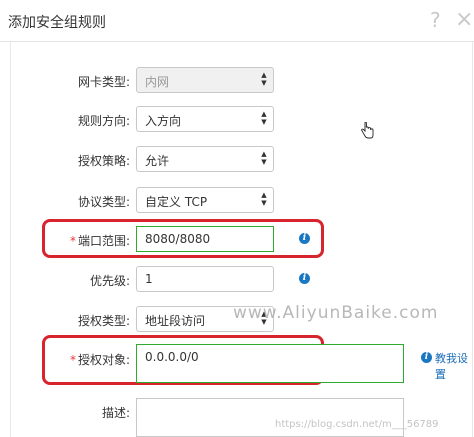 The width and height of the screenshot is (474, 437). I want to click on priority-label: 优先级:, so click(109, 281).